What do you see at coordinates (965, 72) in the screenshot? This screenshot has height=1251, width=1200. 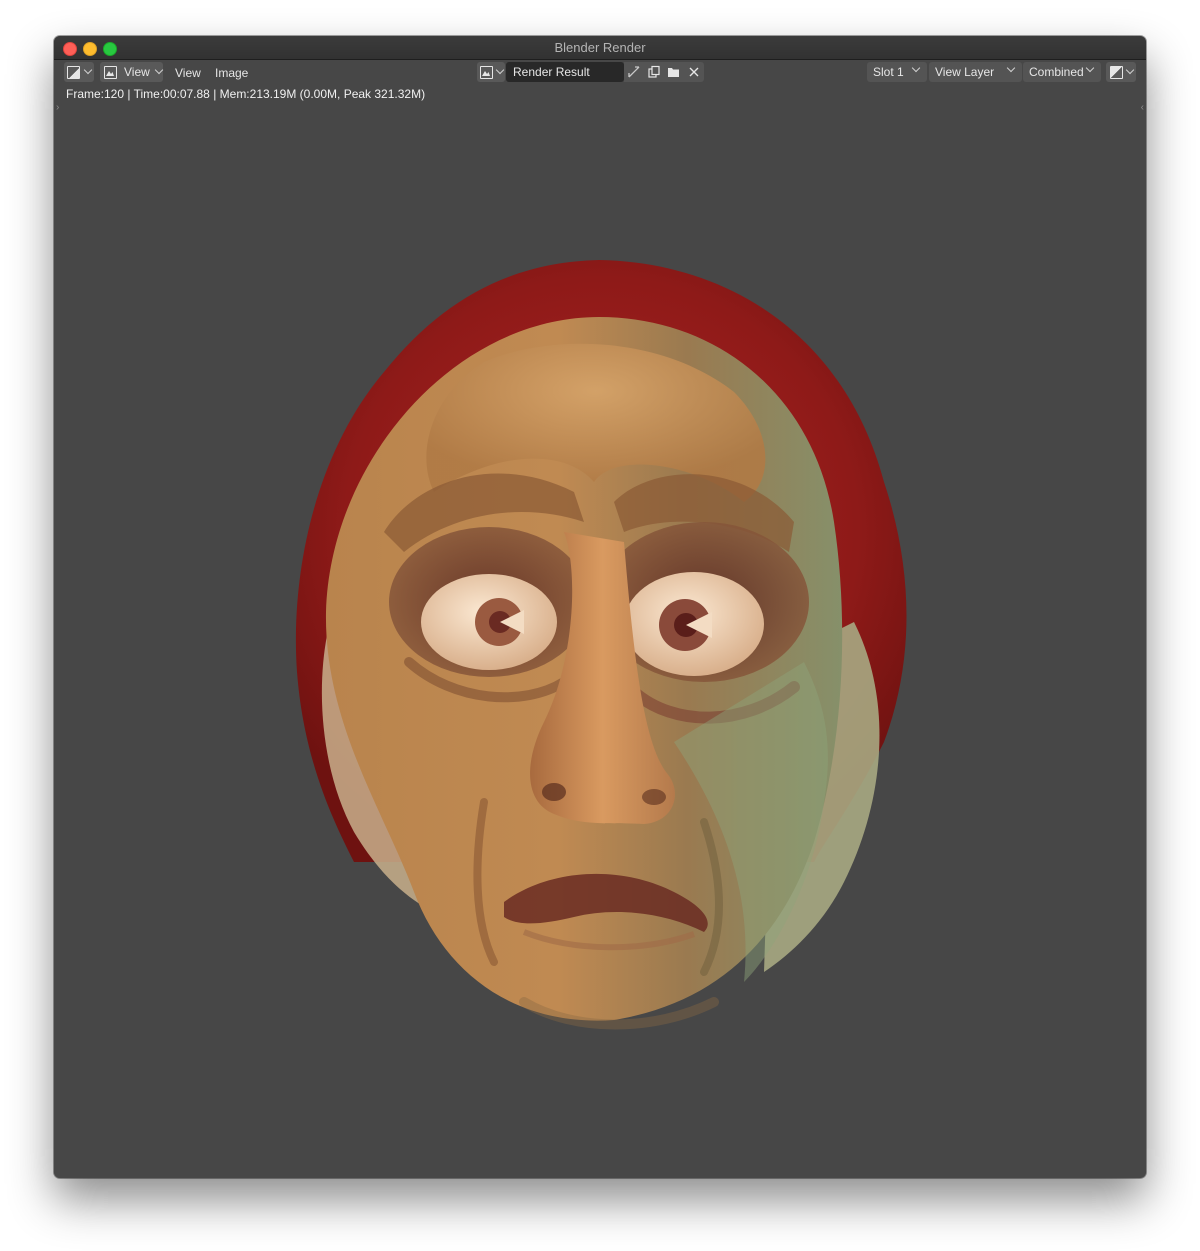 I see `view-layer-label: View Layer` at bounding box center [965, 72].